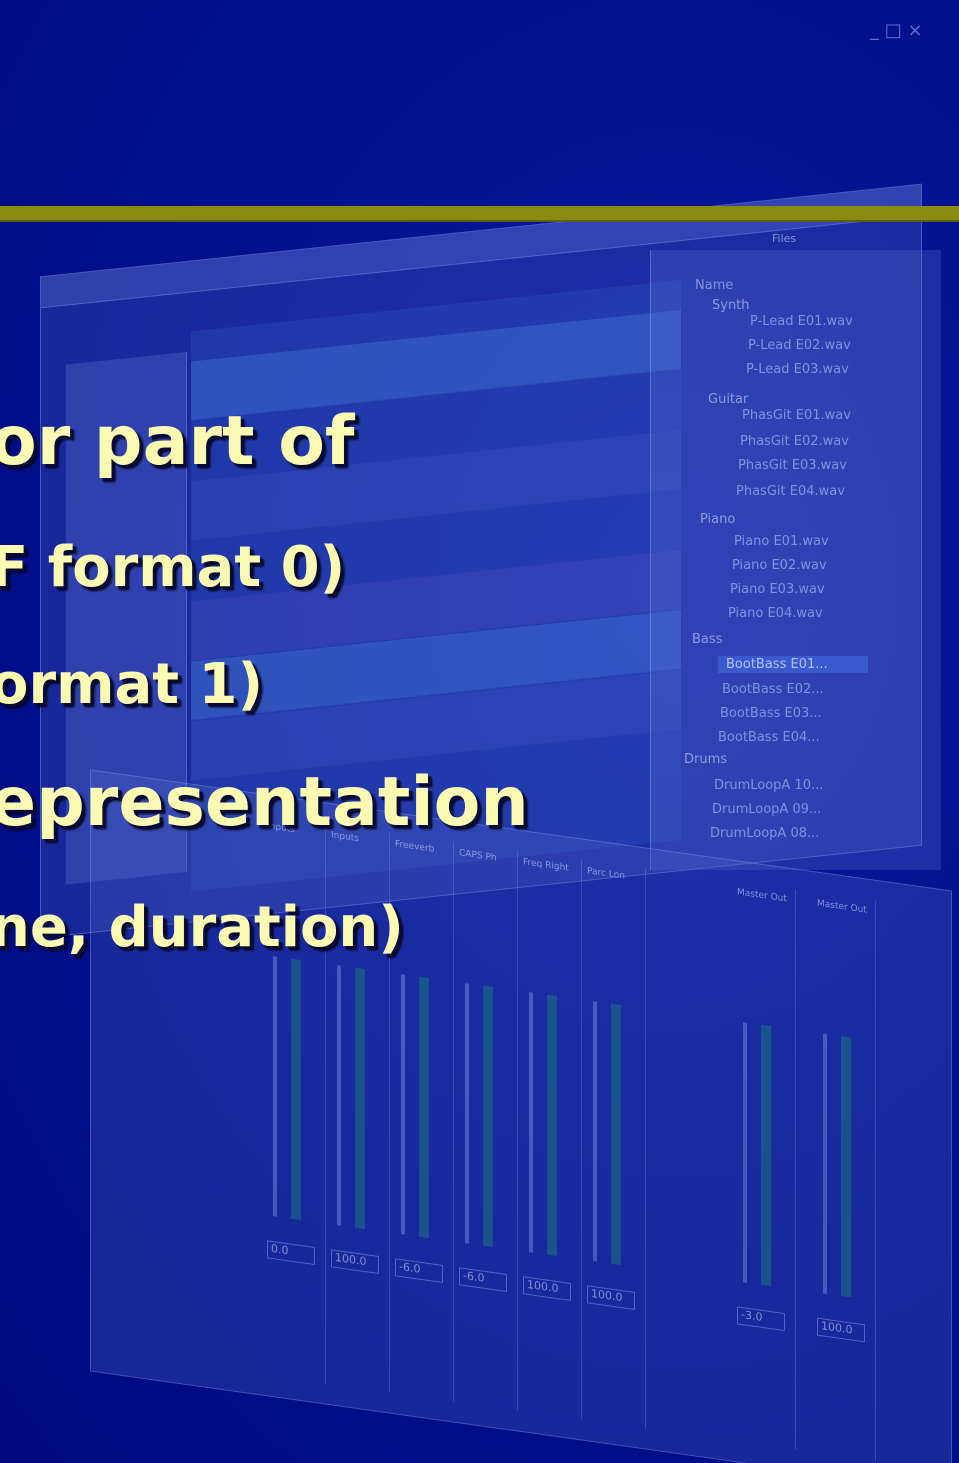 This screenshot has width=959, height=1463. What do you see at coordinates (264, 802) in the screenshot?
I see `bullet-line-4: epresentation` at bounding box center [264, 802].